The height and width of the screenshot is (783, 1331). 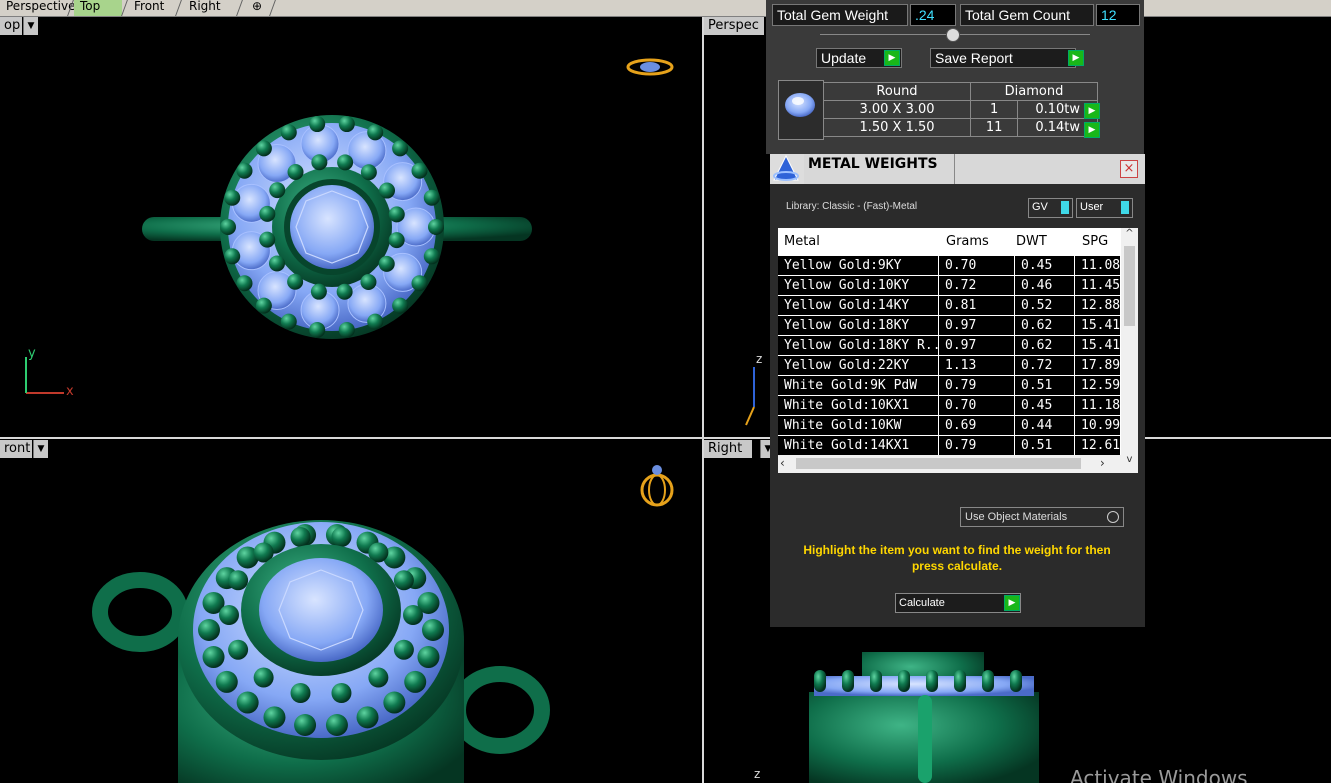 I want to click on viewport-label: Perspec, so click(x=734, y=26).